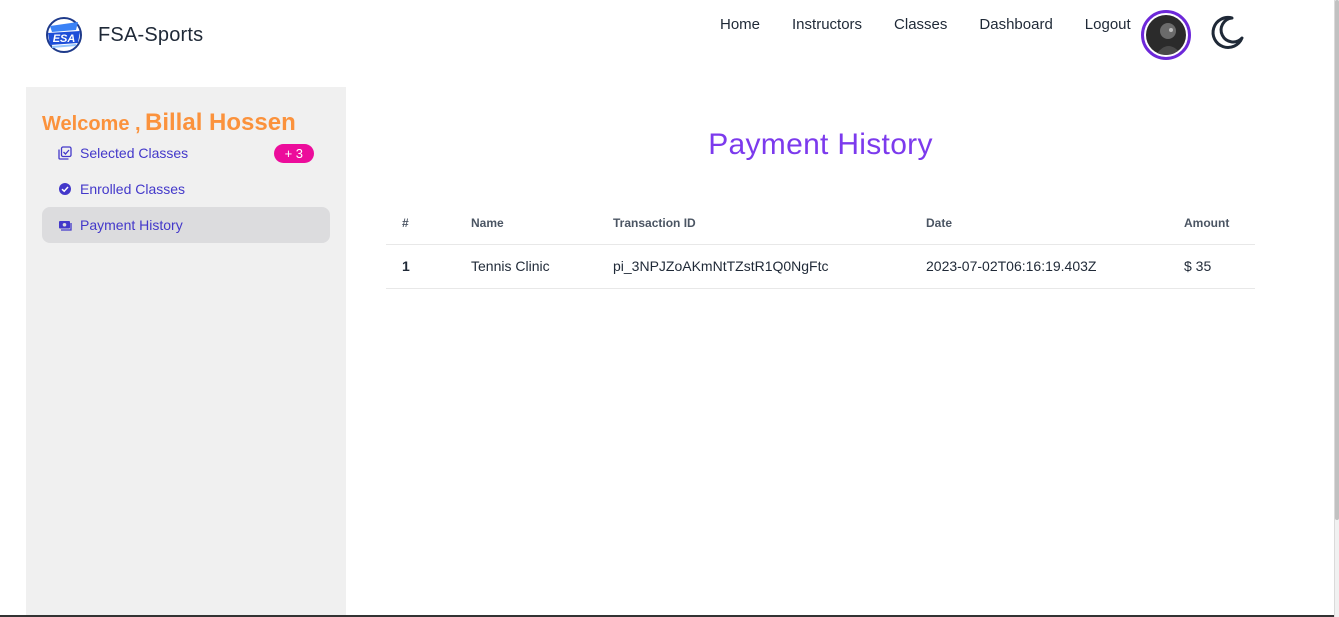 This screenshot has width=1339, height=617. Describe the element at coordinates (65, 189) in the screenshot. I see `check-circle-icon` at that location.